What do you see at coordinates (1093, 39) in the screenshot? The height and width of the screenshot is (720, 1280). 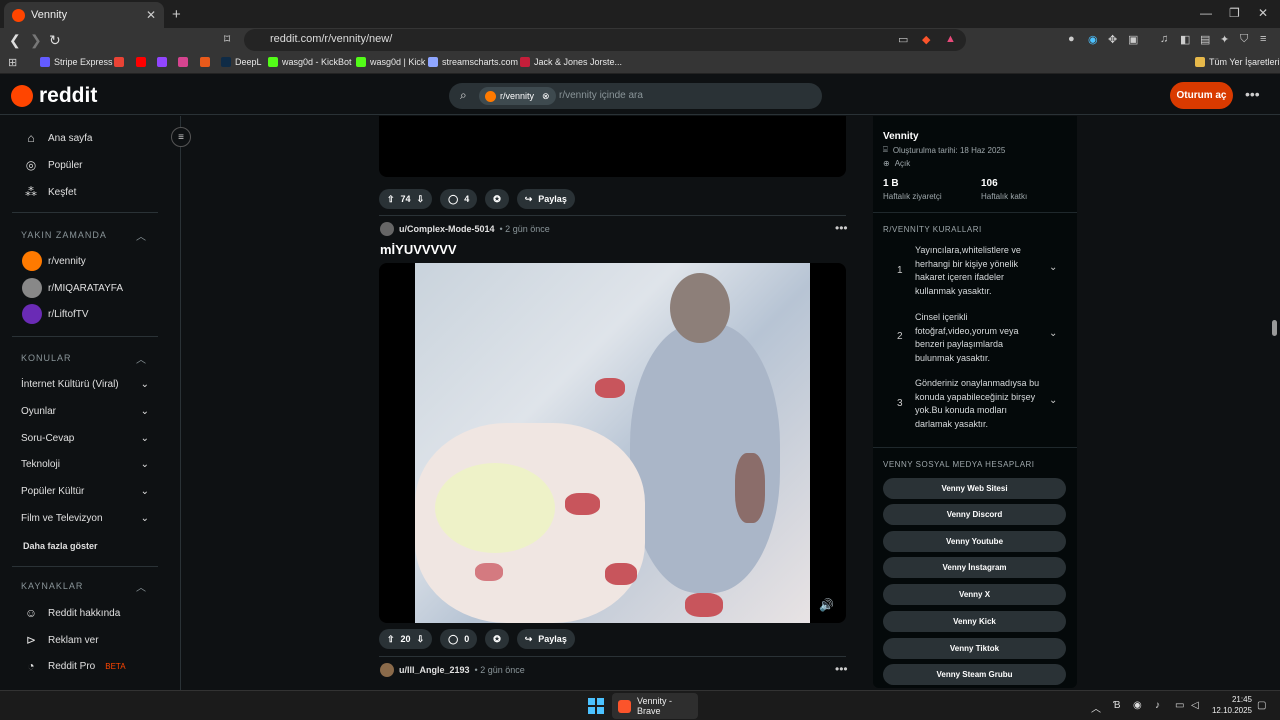 I see `audio-icon: ◉` at bounding box center [1093, 39].